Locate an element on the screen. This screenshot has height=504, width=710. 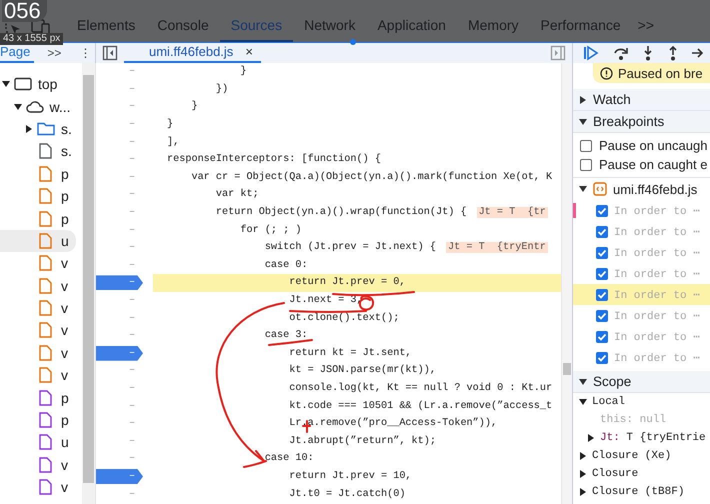
code-line: ot.clone().text(); is located at coordinates (344, 318).